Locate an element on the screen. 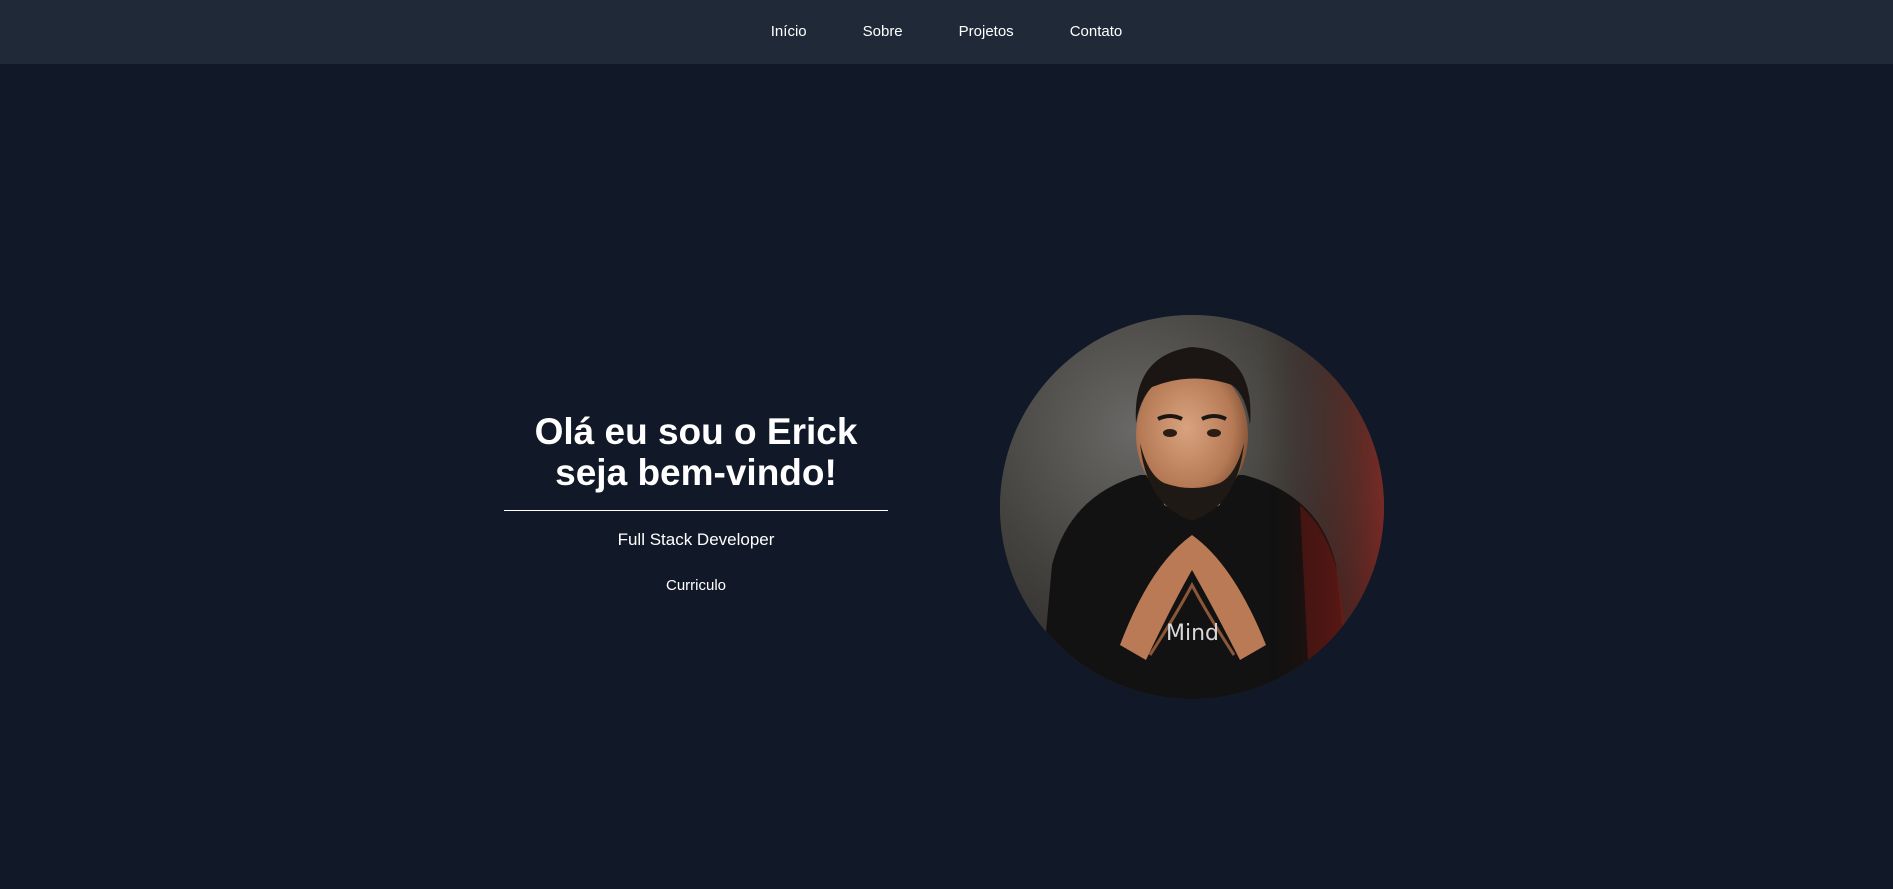 This screenshot has width=1893, height=889. hero-title: Olá eu sou o Erick seja bem-vindo! is located at coordinates (696, 452).